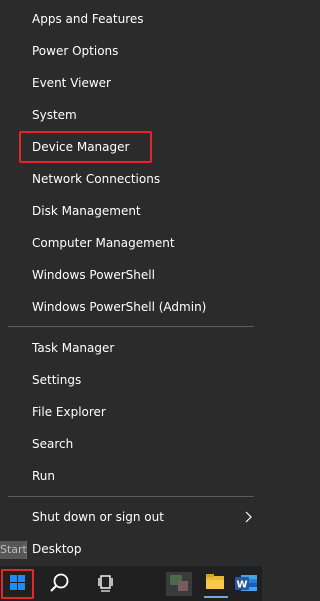 This screenshot has height=601, width=320. What do you see at coordinates (131, 348) in the screenshot?
I see `menu-item-task-manager: Task Manager` at bounding box center [131, 348].